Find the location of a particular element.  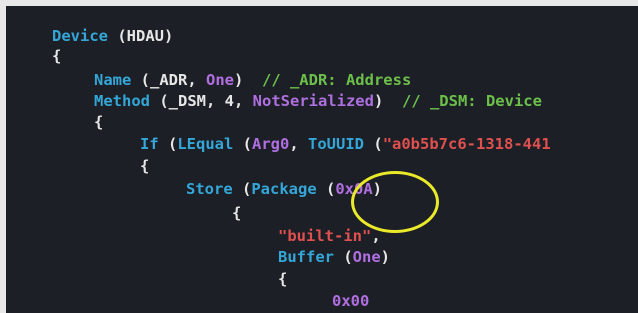

code-line-12: { is located at coordinates (283, 279).